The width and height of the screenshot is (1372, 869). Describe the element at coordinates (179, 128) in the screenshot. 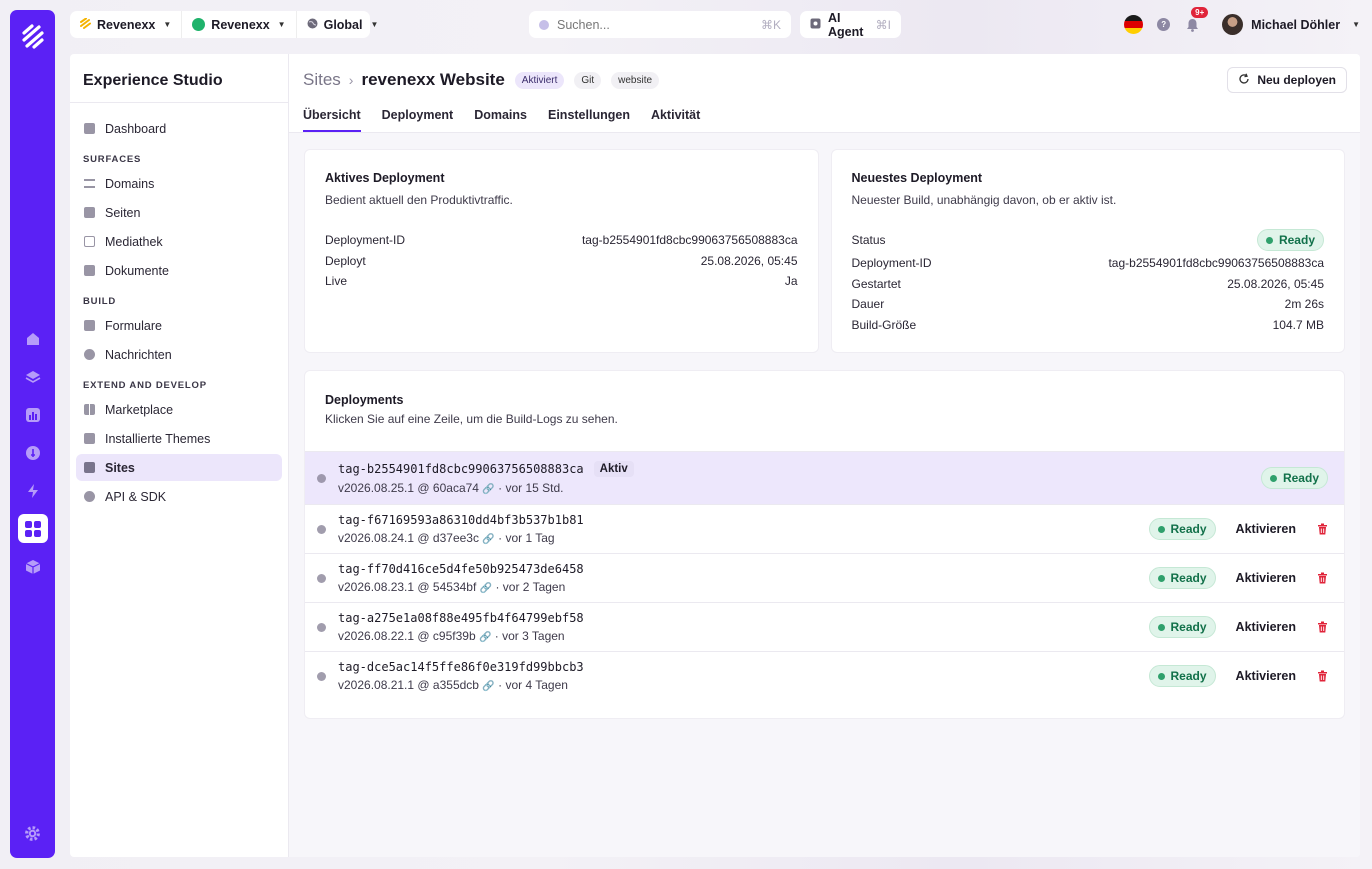

I see `sidebar-item-dashboard: Dashboard` at that location.